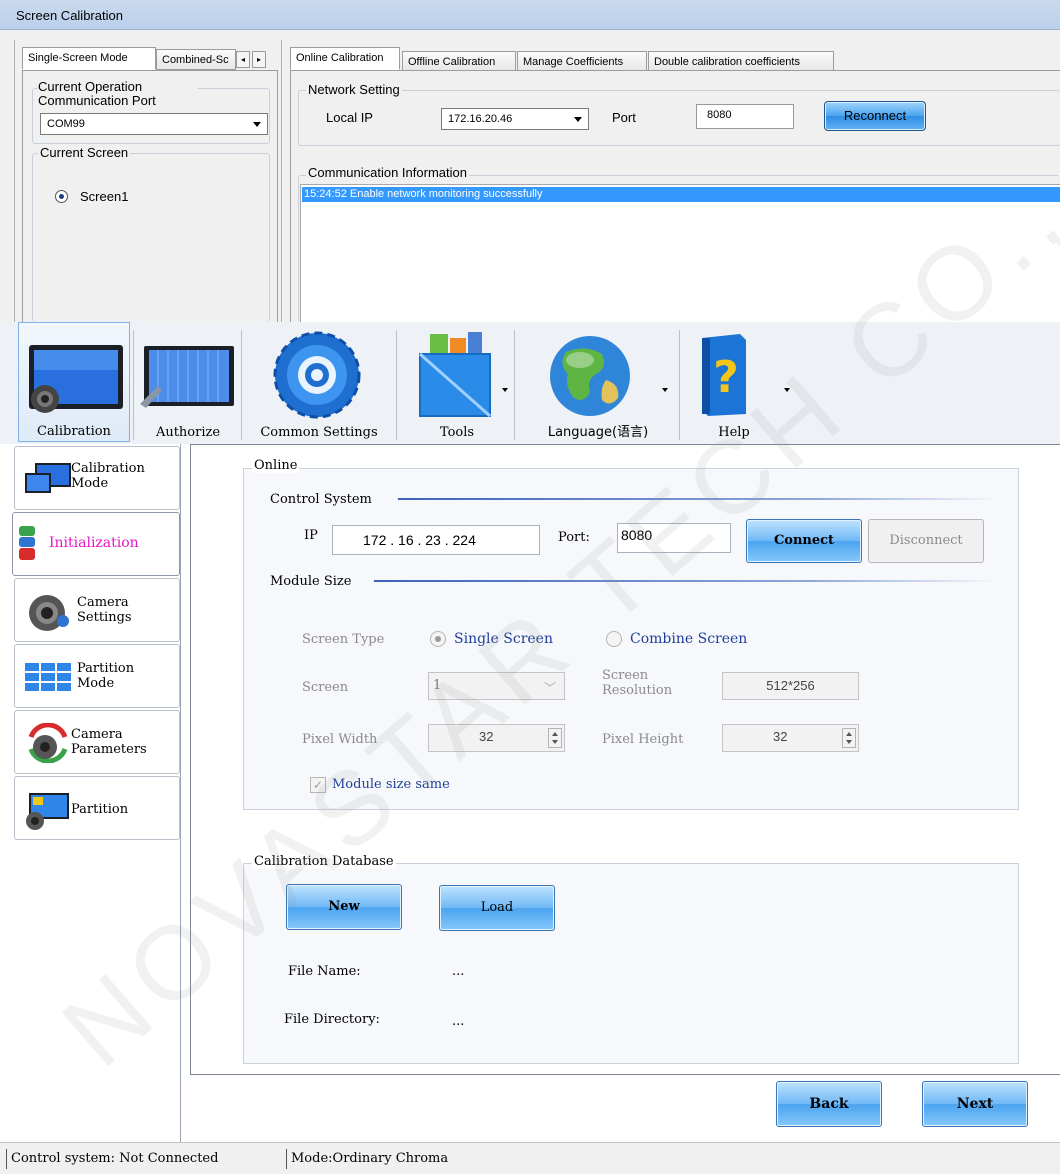  Describe the element at coordinates (151, 237) in the screenshot. I see `current-screen-group` at that location.